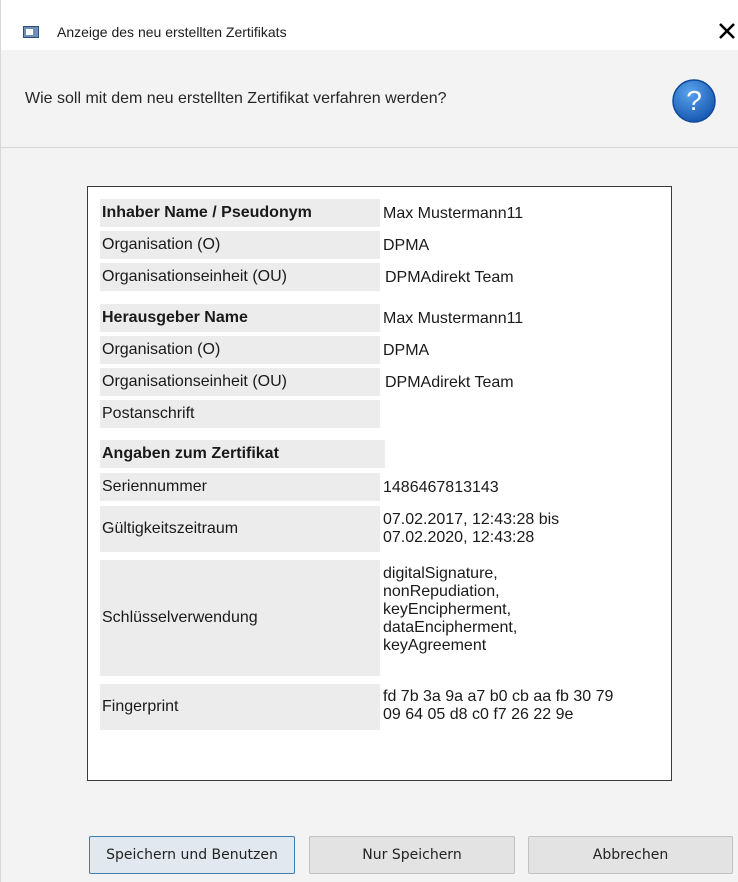 The image size is (738, 882). I want to click on validity-label: Gültigkeitszeitraum, so click(240, 529).